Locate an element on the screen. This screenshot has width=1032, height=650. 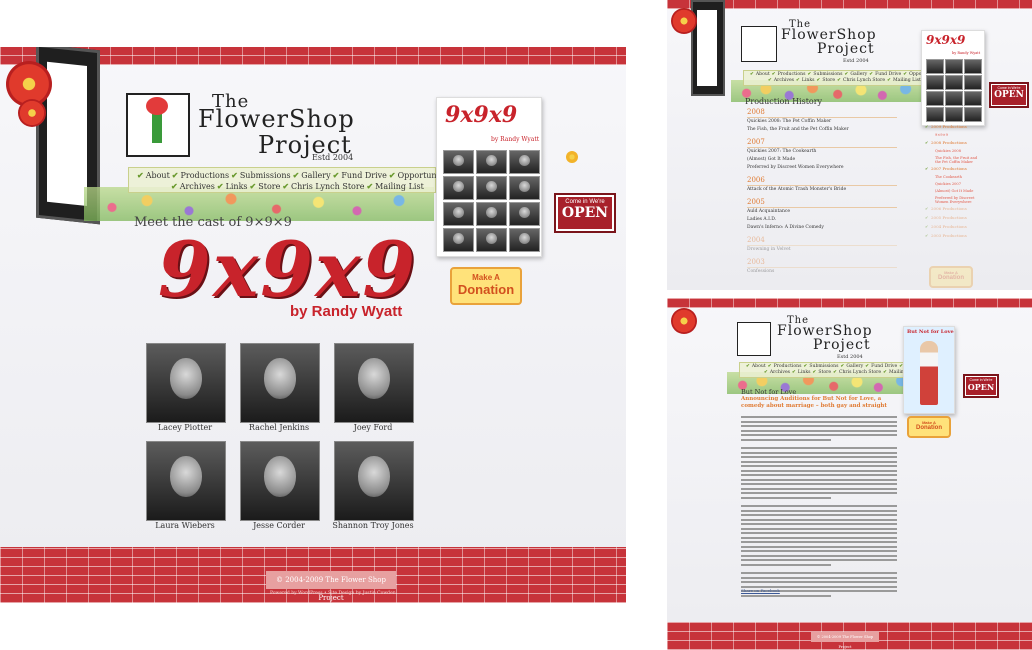
sidebar-year-link: 2004 Productions is located at coordinates (949, 226).